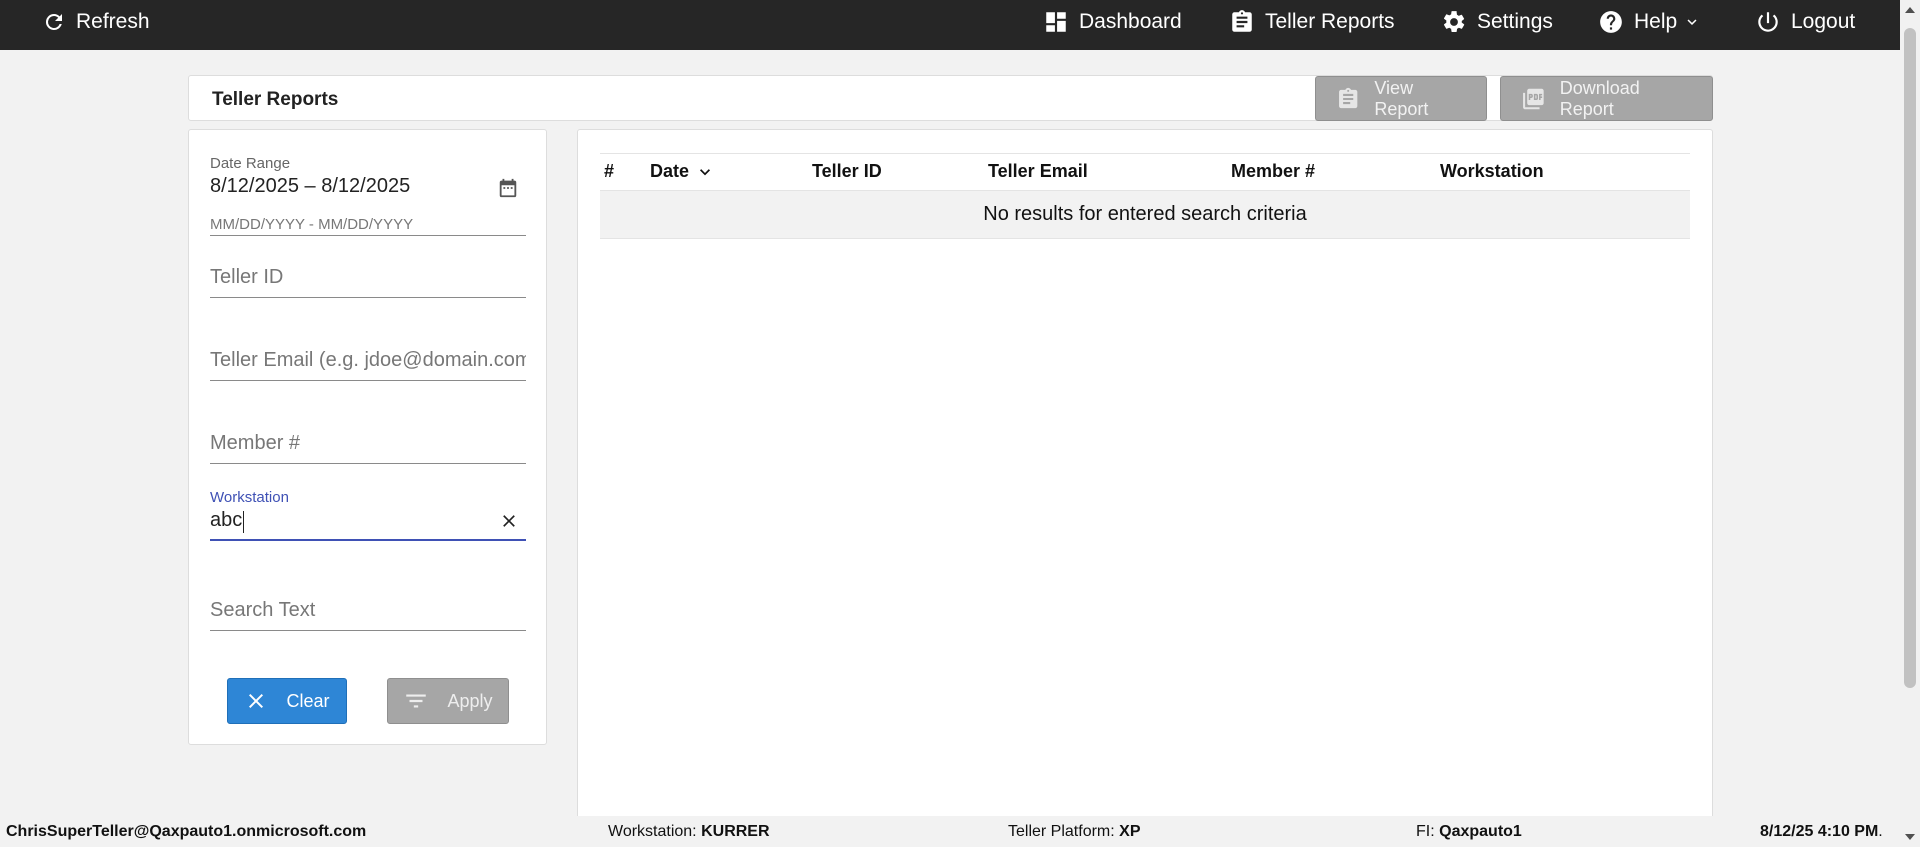 This screenshot has height=847, width=1920. I want to click on member-number-placeholder: Member #, so click(255, 443).